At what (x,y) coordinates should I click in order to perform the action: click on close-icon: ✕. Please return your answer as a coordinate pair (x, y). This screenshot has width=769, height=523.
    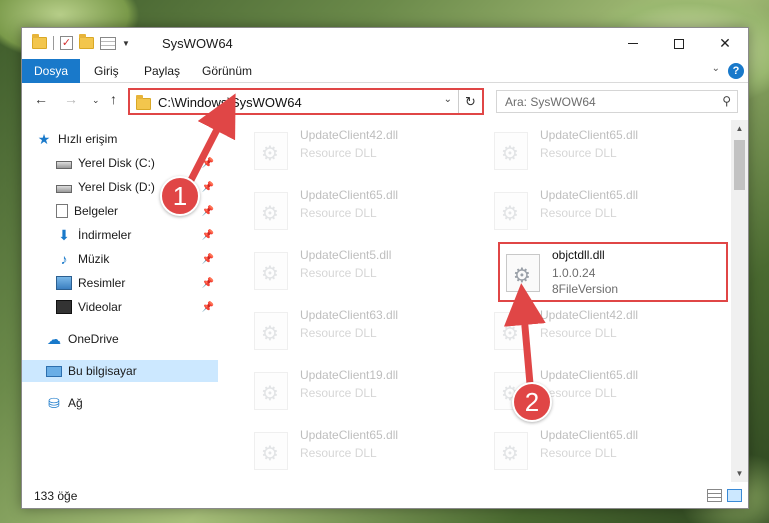
    Looking at the image, I should click on (725, 43).